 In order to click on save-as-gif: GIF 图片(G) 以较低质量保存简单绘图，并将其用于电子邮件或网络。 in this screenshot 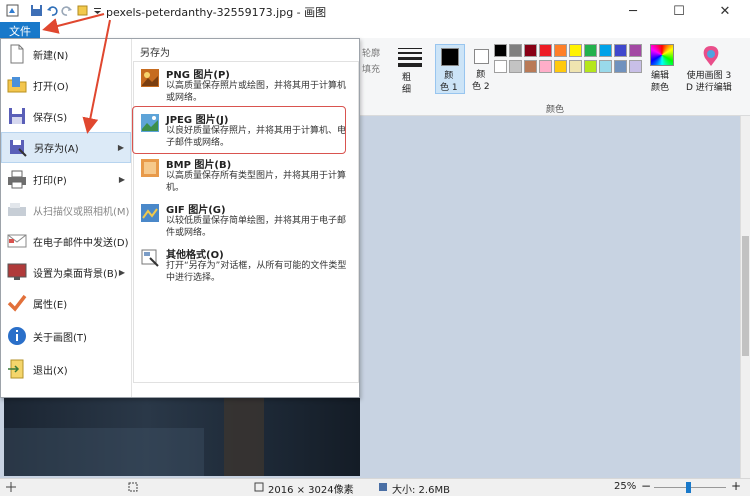, I will do `click(246, 219)`.